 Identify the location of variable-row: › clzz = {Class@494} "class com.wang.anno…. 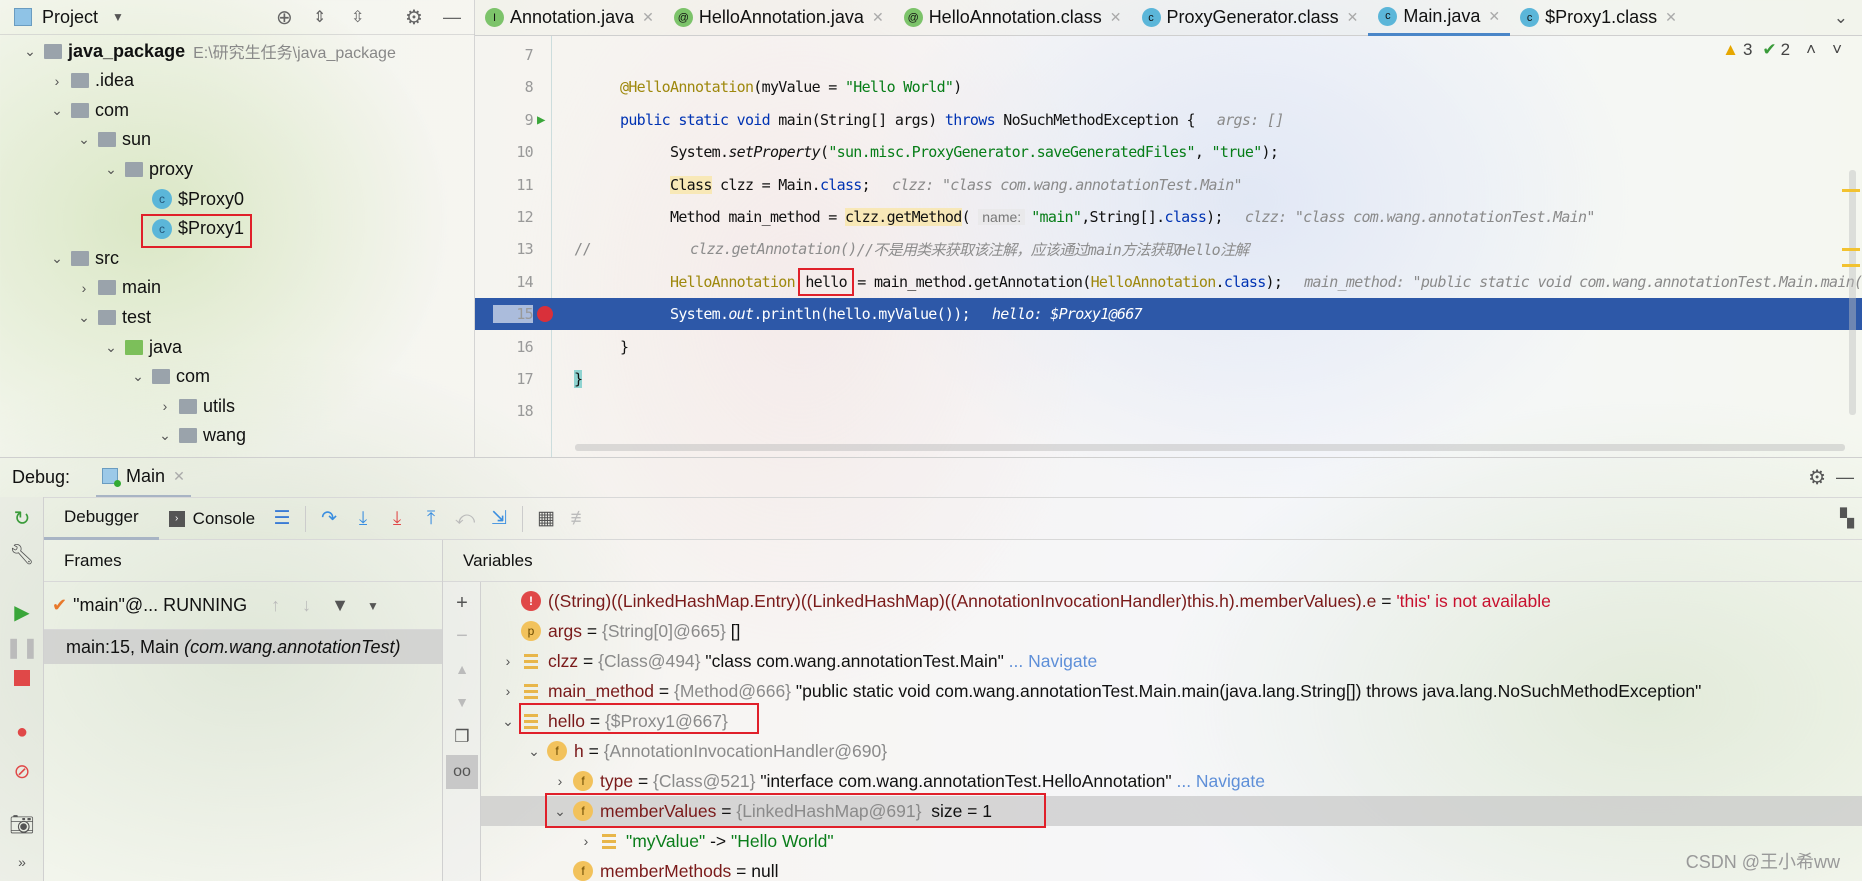
(1171, 661).